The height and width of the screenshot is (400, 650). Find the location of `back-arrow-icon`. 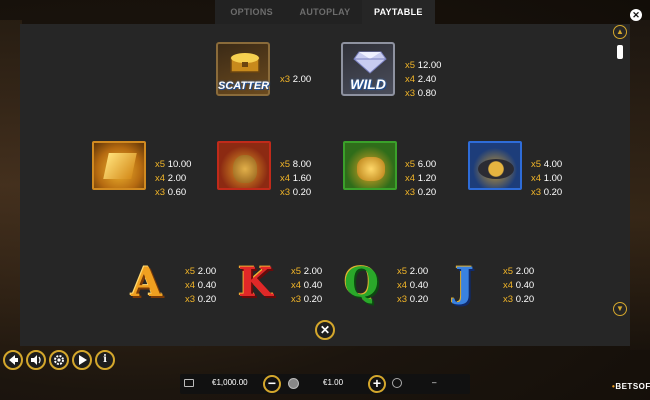

back-arrow-icon is located at coordinates (13, 360).